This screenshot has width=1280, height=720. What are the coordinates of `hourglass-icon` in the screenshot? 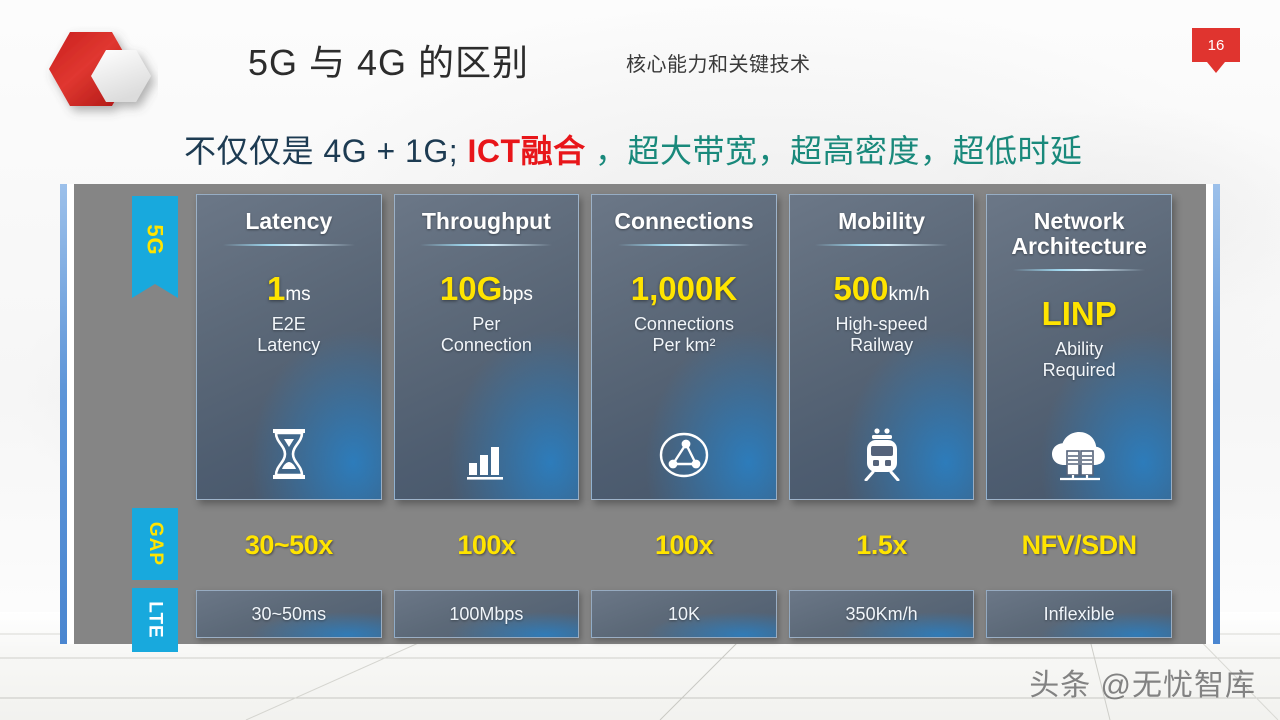 It's located at (289, 454).